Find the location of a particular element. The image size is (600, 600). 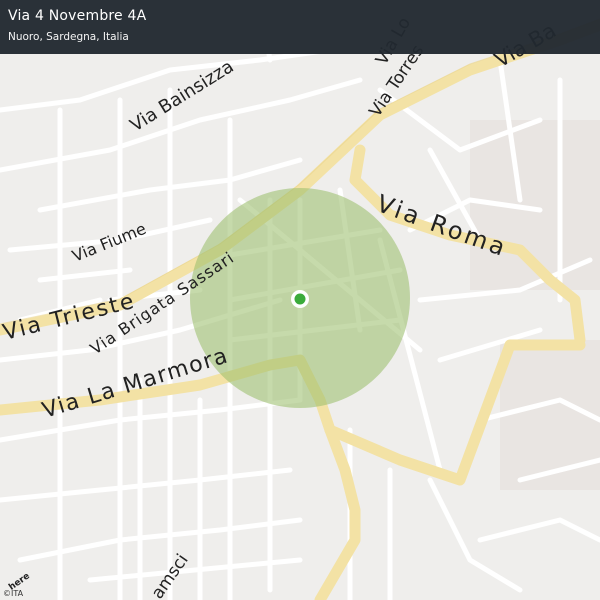

address-subtitle: Nuoro, Sardegna, Italia is located at coordinates (68, 37).